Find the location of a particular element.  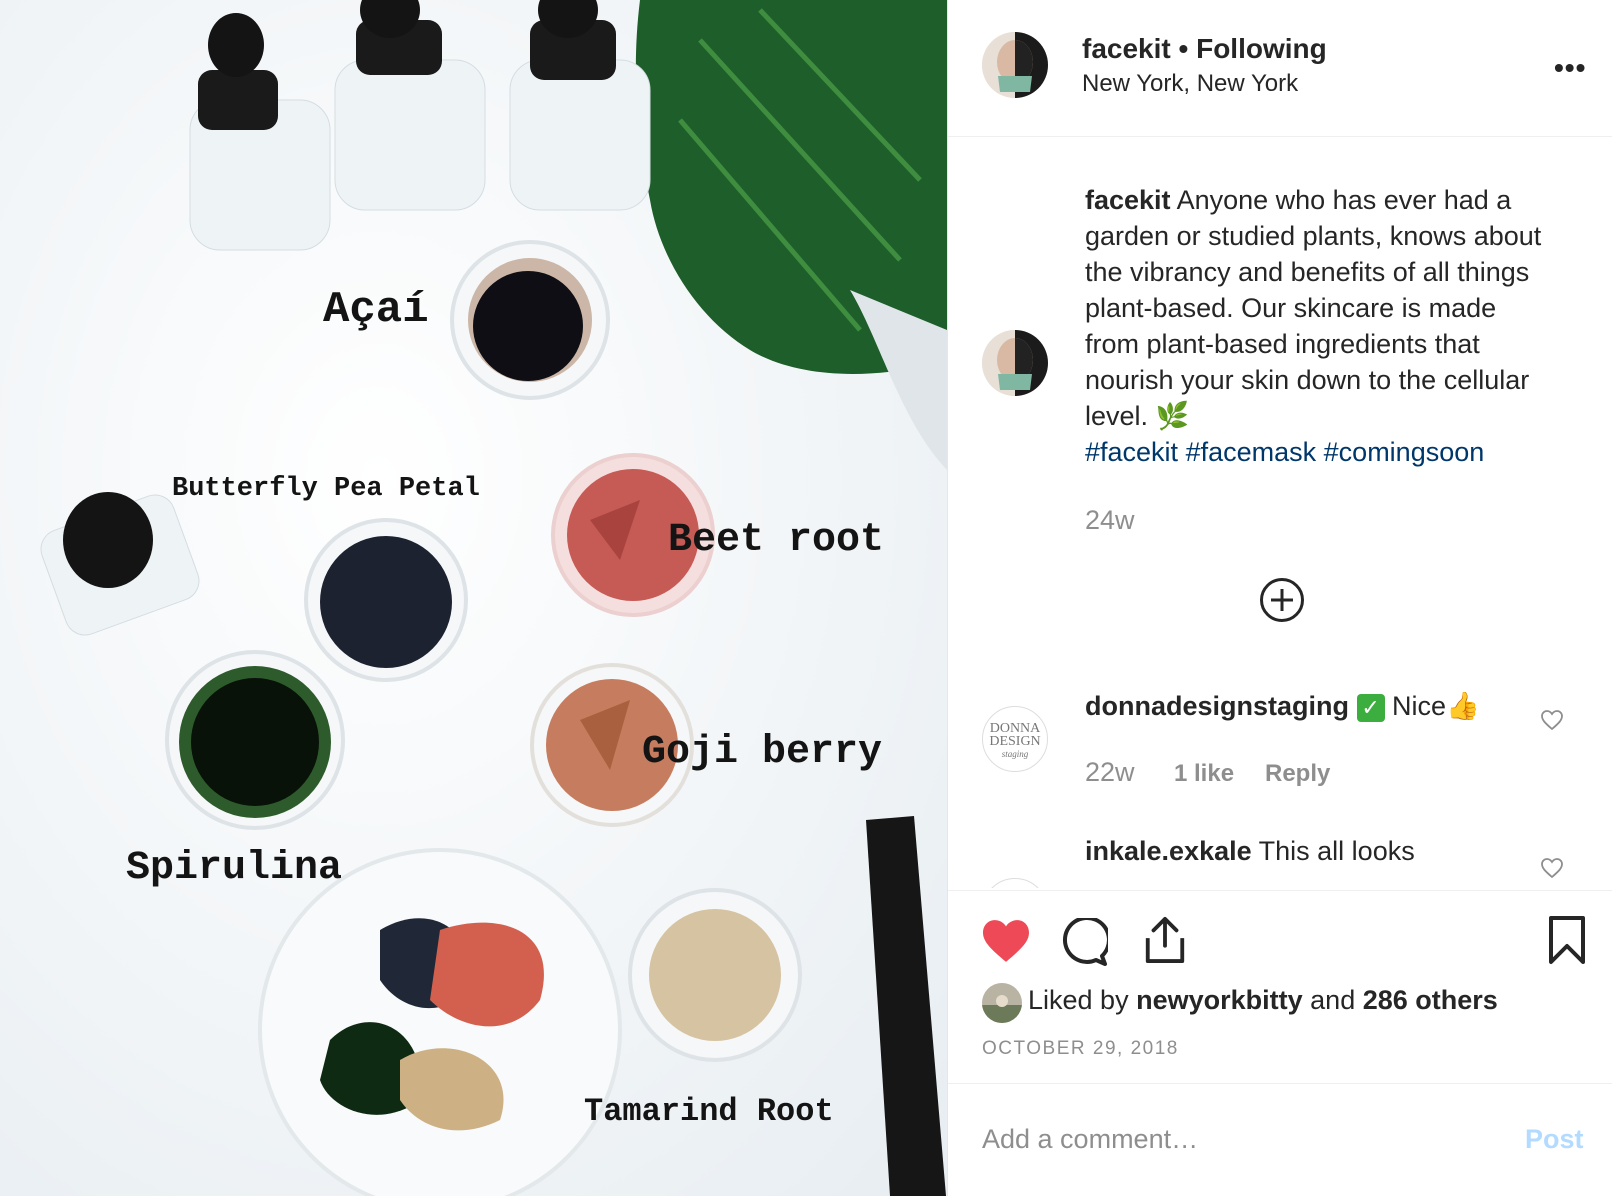

label-tamarind-root: Tamarind Root is located at coordinates (709, 1111).